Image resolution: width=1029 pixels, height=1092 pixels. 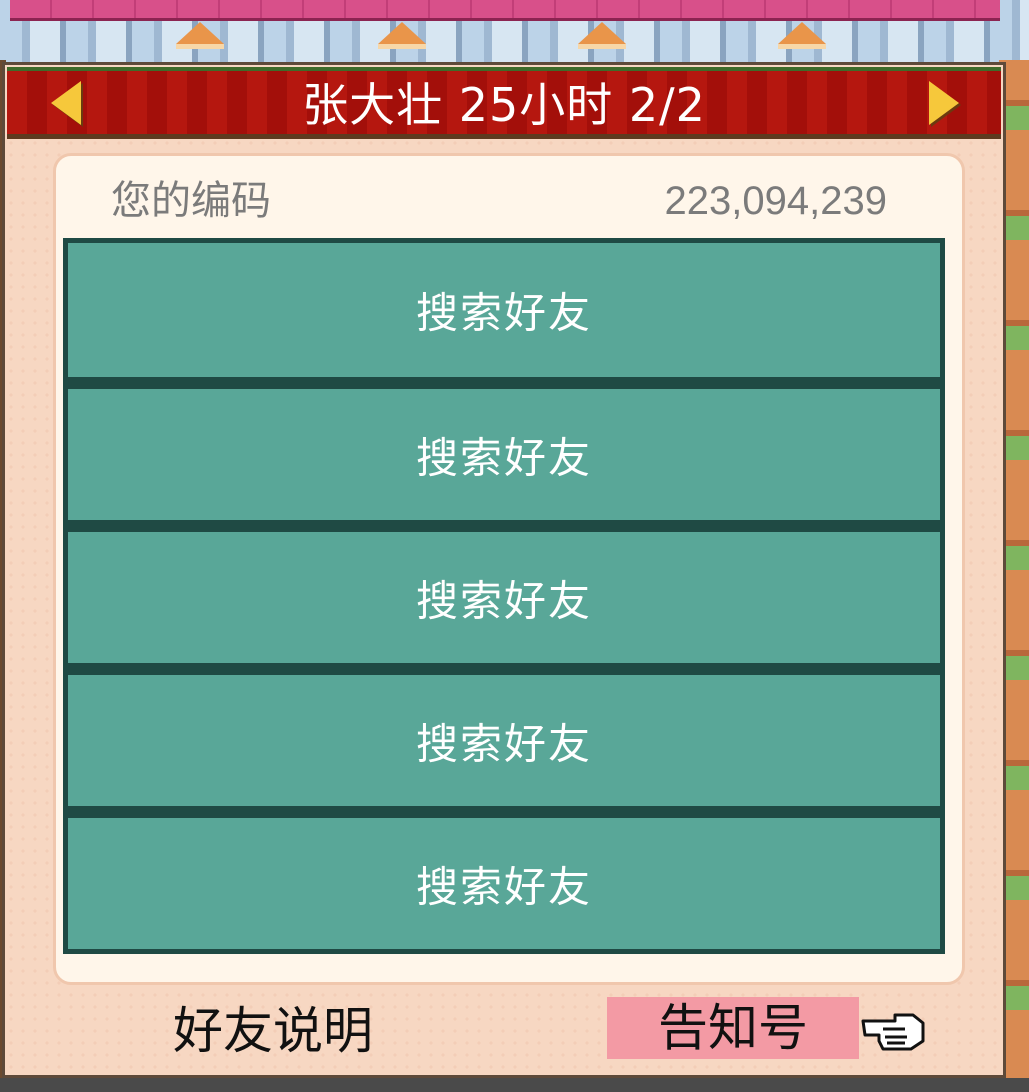 What do you see at coordinates (505, 10) in the screenshot?
I see `awning` at bounding box center [505, 10].